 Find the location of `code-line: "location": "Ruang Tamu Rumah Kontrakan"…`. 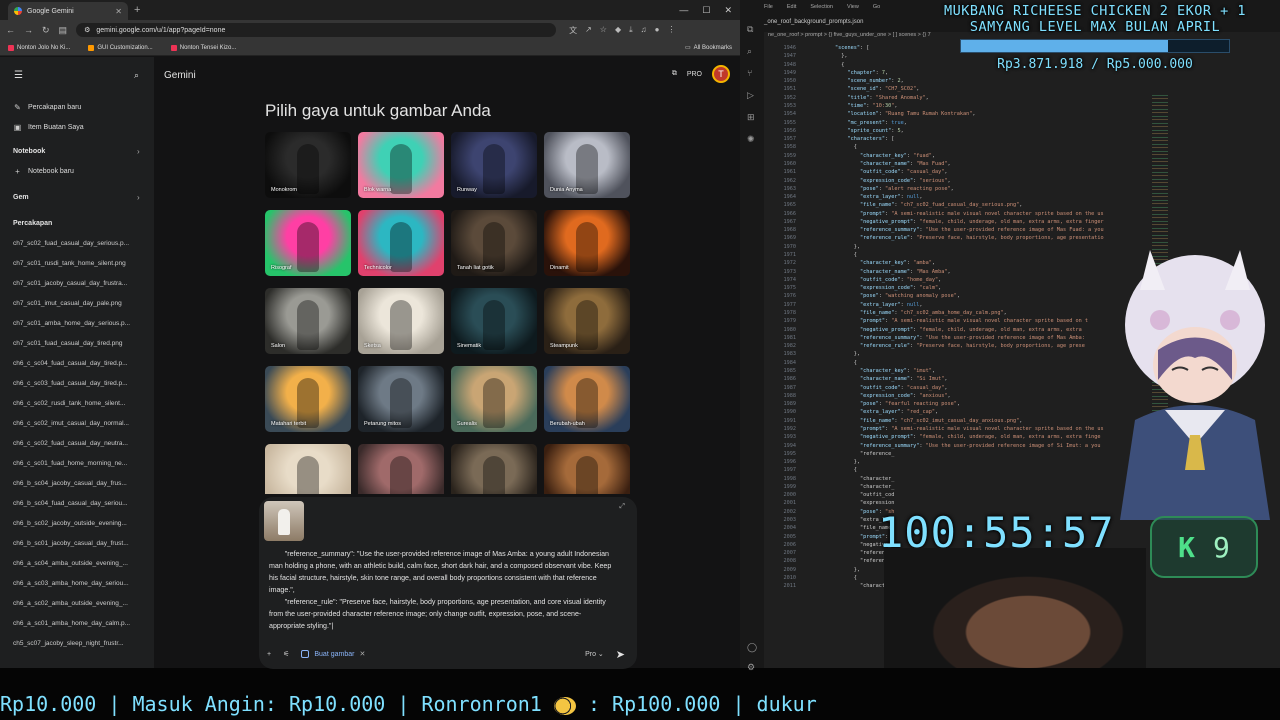

code-line: "location": "Ruang Tamu Rumah Kontrakan"… is located at coordinates (1000, 114).